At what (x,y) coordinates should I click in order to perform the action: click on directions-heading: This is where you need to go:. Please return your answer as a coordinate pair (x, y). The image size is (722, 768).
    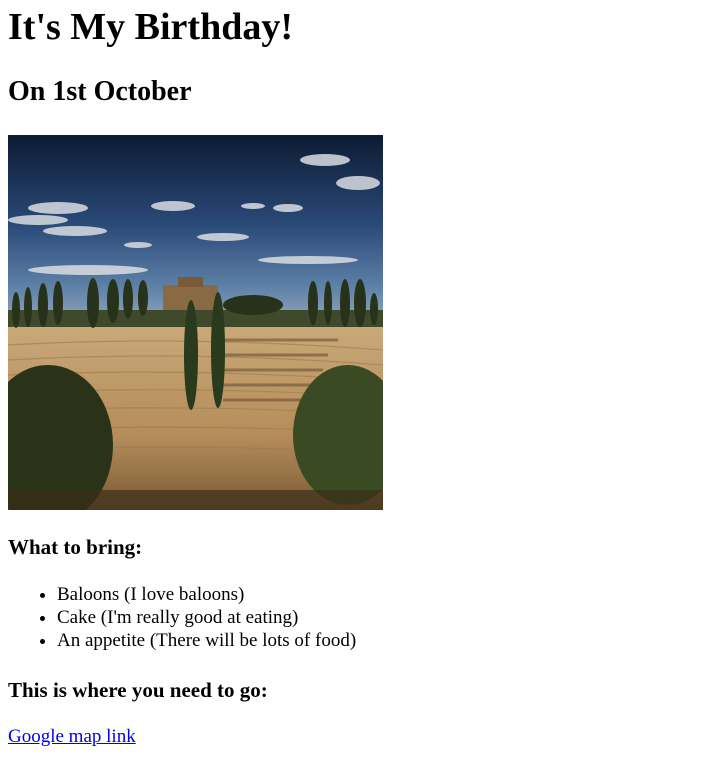
    Looking at the image, I should click on (138, 690).